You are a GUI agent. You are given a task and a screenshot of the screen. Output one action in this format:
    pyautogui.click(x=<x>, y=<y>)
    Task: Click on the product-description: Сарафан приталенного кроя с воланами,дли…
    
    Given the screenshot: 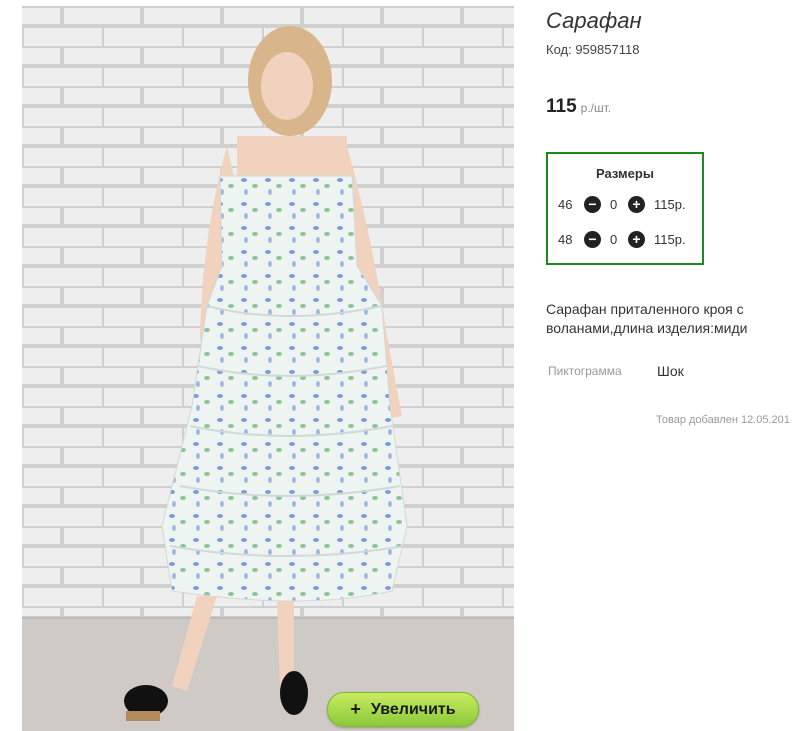 What is the action you would take?
    pyautogui.click(x=647, y=318)
    